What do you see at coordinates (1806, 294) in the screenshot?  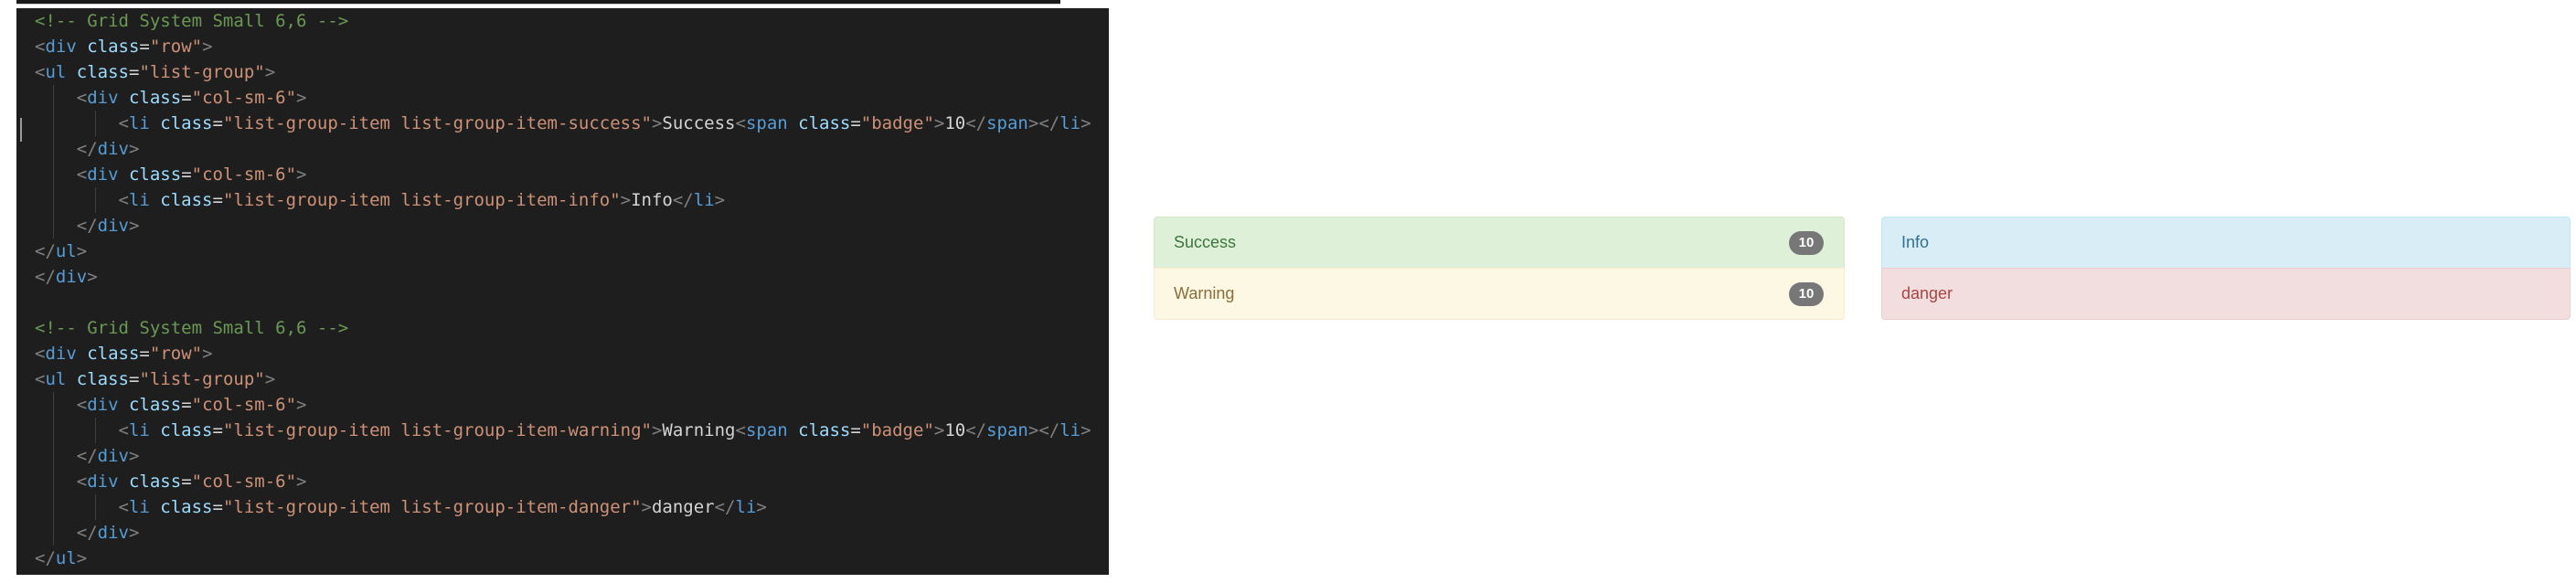 I see `badge: 10` at bounding box center [1806, 294].